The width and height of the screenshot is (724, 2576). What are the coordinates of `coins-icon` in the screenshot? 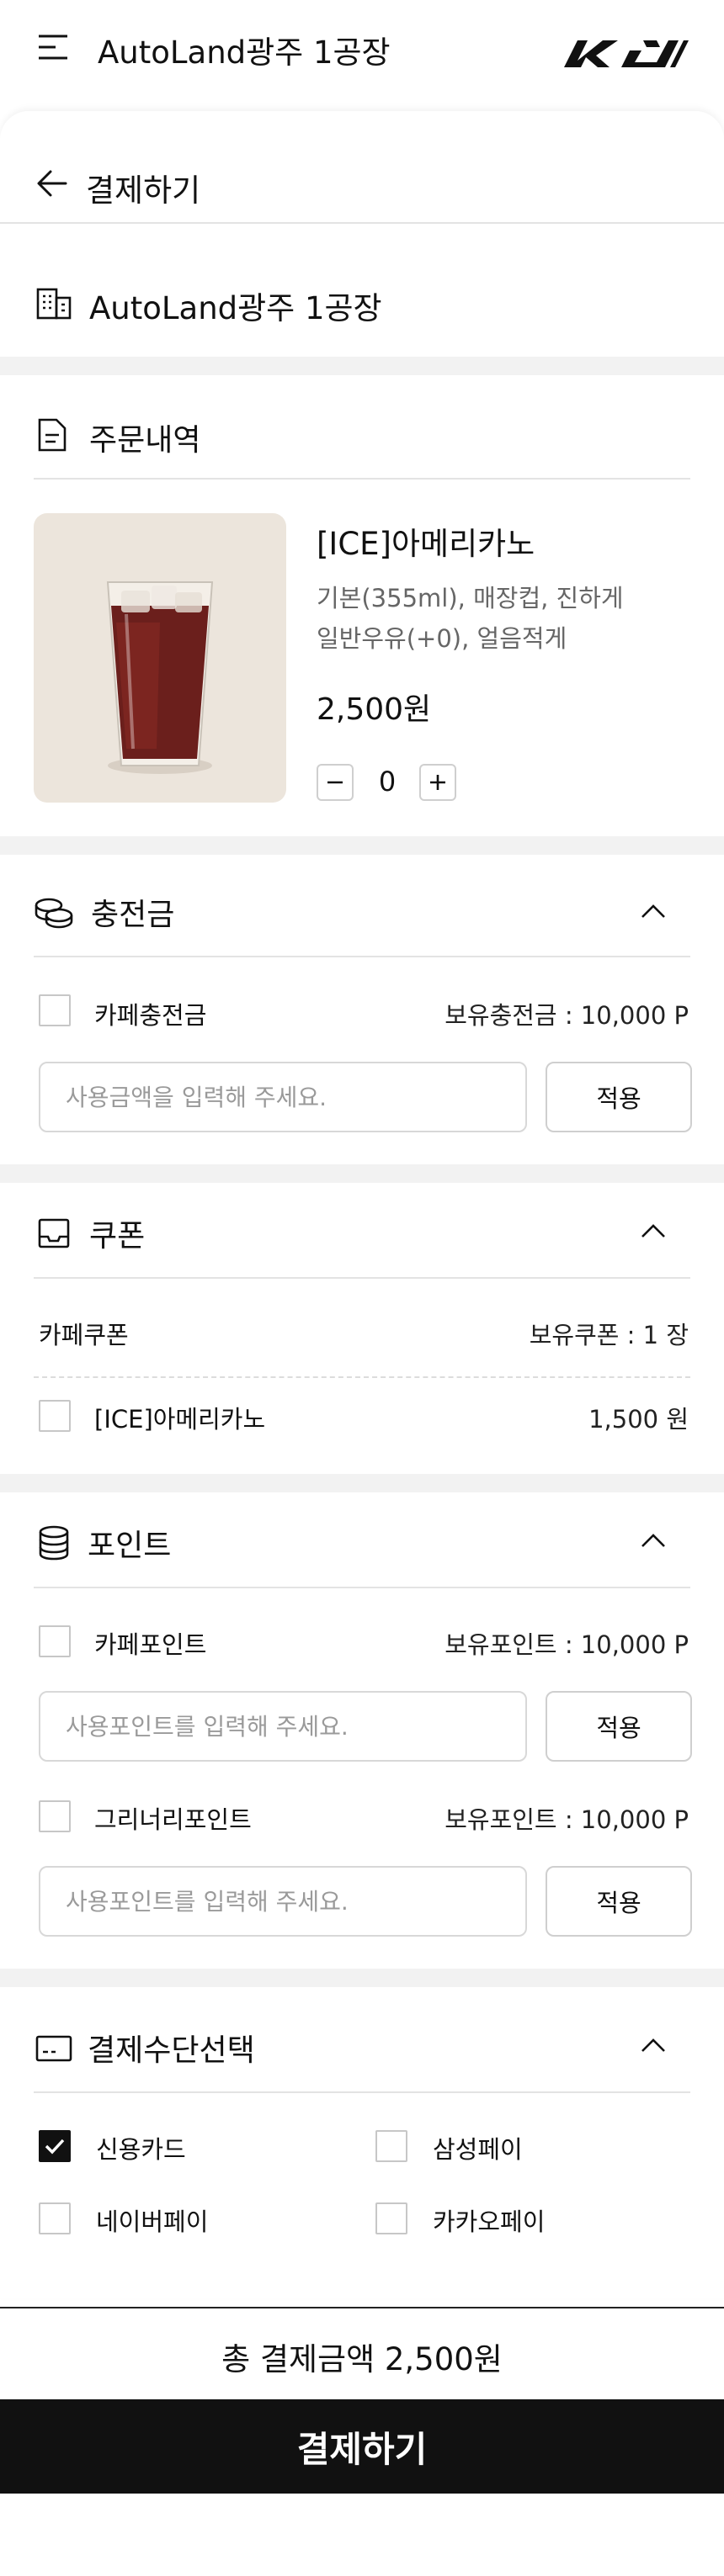 It's located at (54, 912).